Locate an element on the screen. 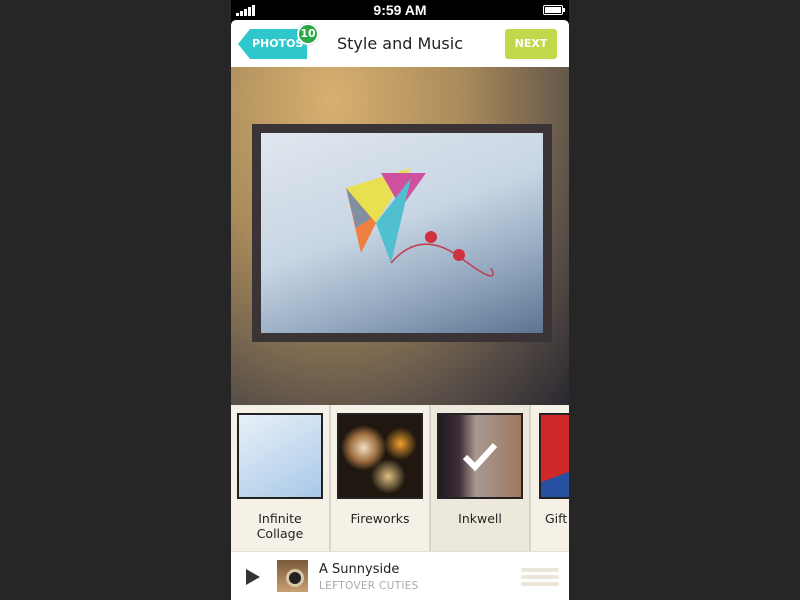  photo-frame is located at coordinates (402, 233).